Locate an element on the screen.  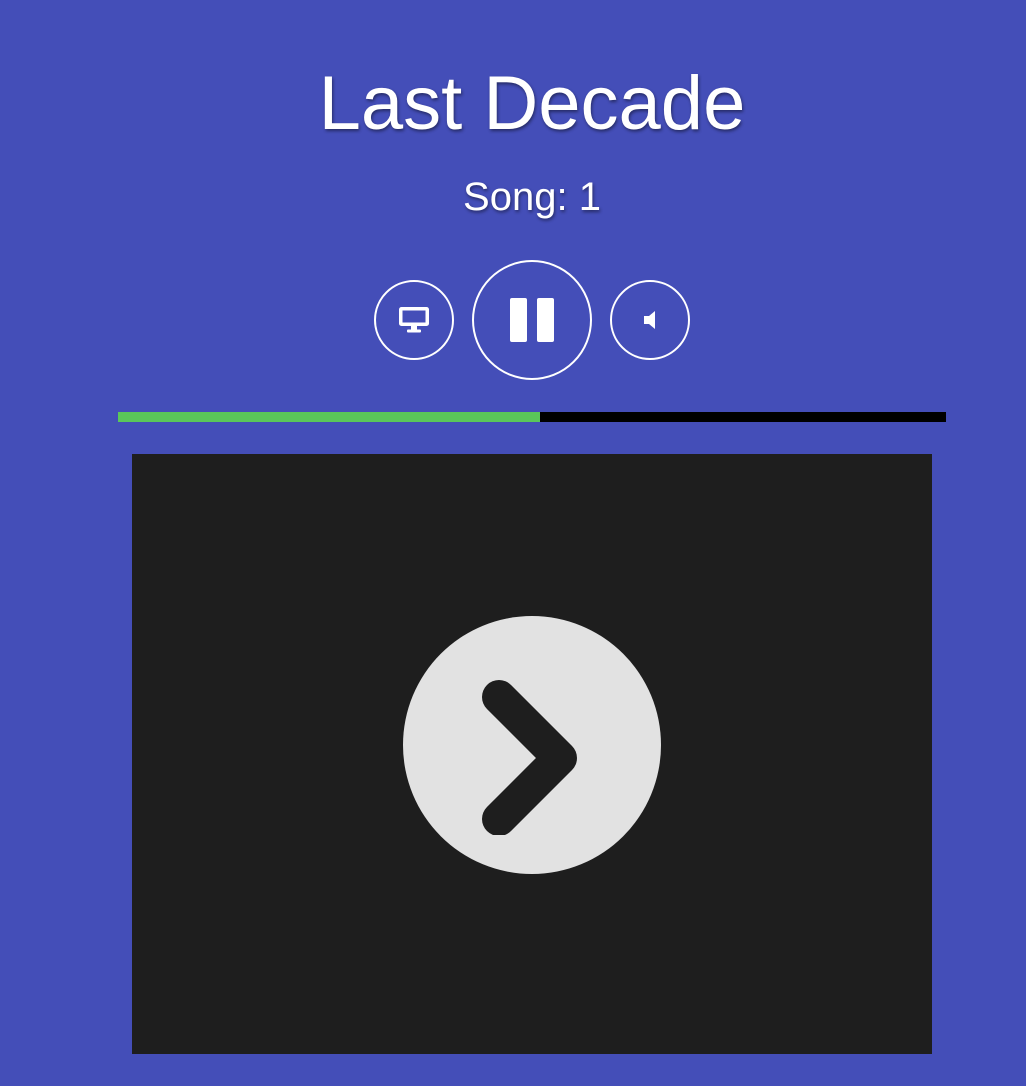
volume-button is located at coordinates (650, 320).